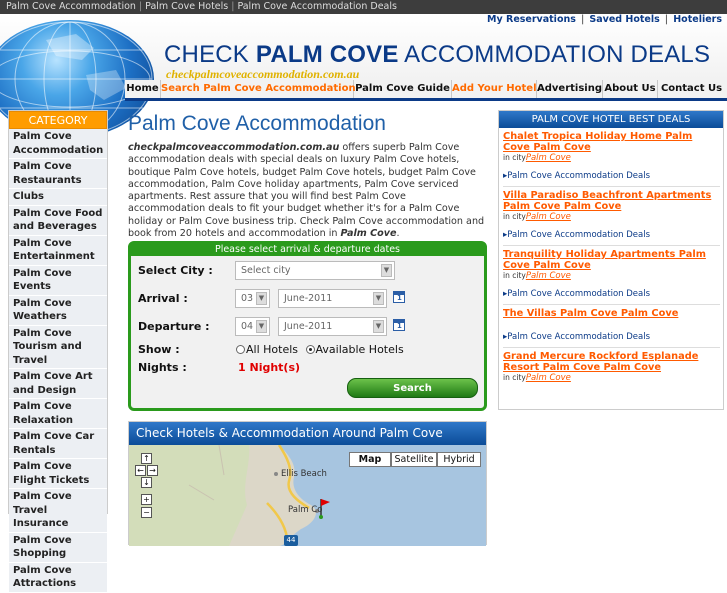  Describe the element at coordinates (403, 89) in the screenshot. I see `nav-guide: Palm Cove Guide` at that location.